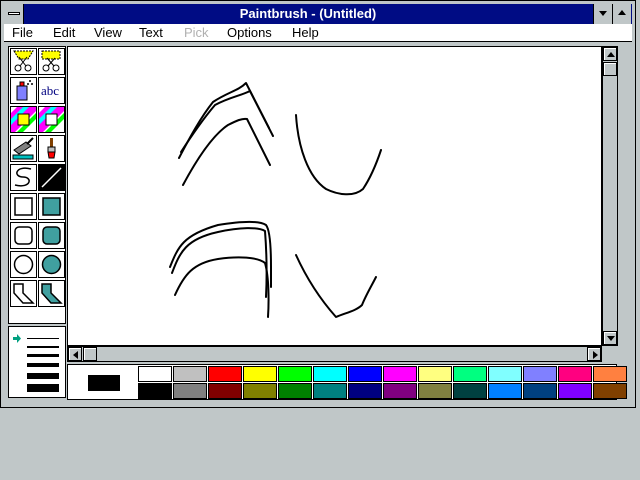 This screenshot has height=480, width=640. I want to click on vertical-scrollbar, so click(610, 196).